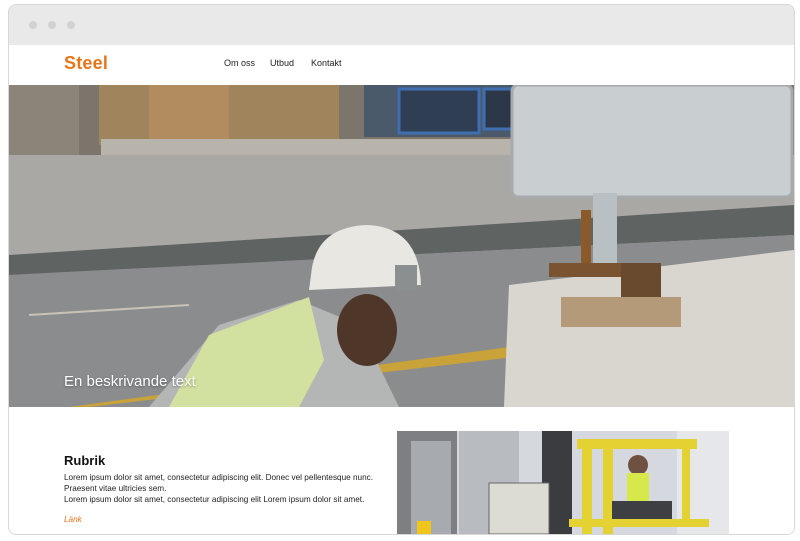  Describe the element at coordinates (326, 63) in the screenshot. I see `nav-link-kontakt: Kontakt` at that location.